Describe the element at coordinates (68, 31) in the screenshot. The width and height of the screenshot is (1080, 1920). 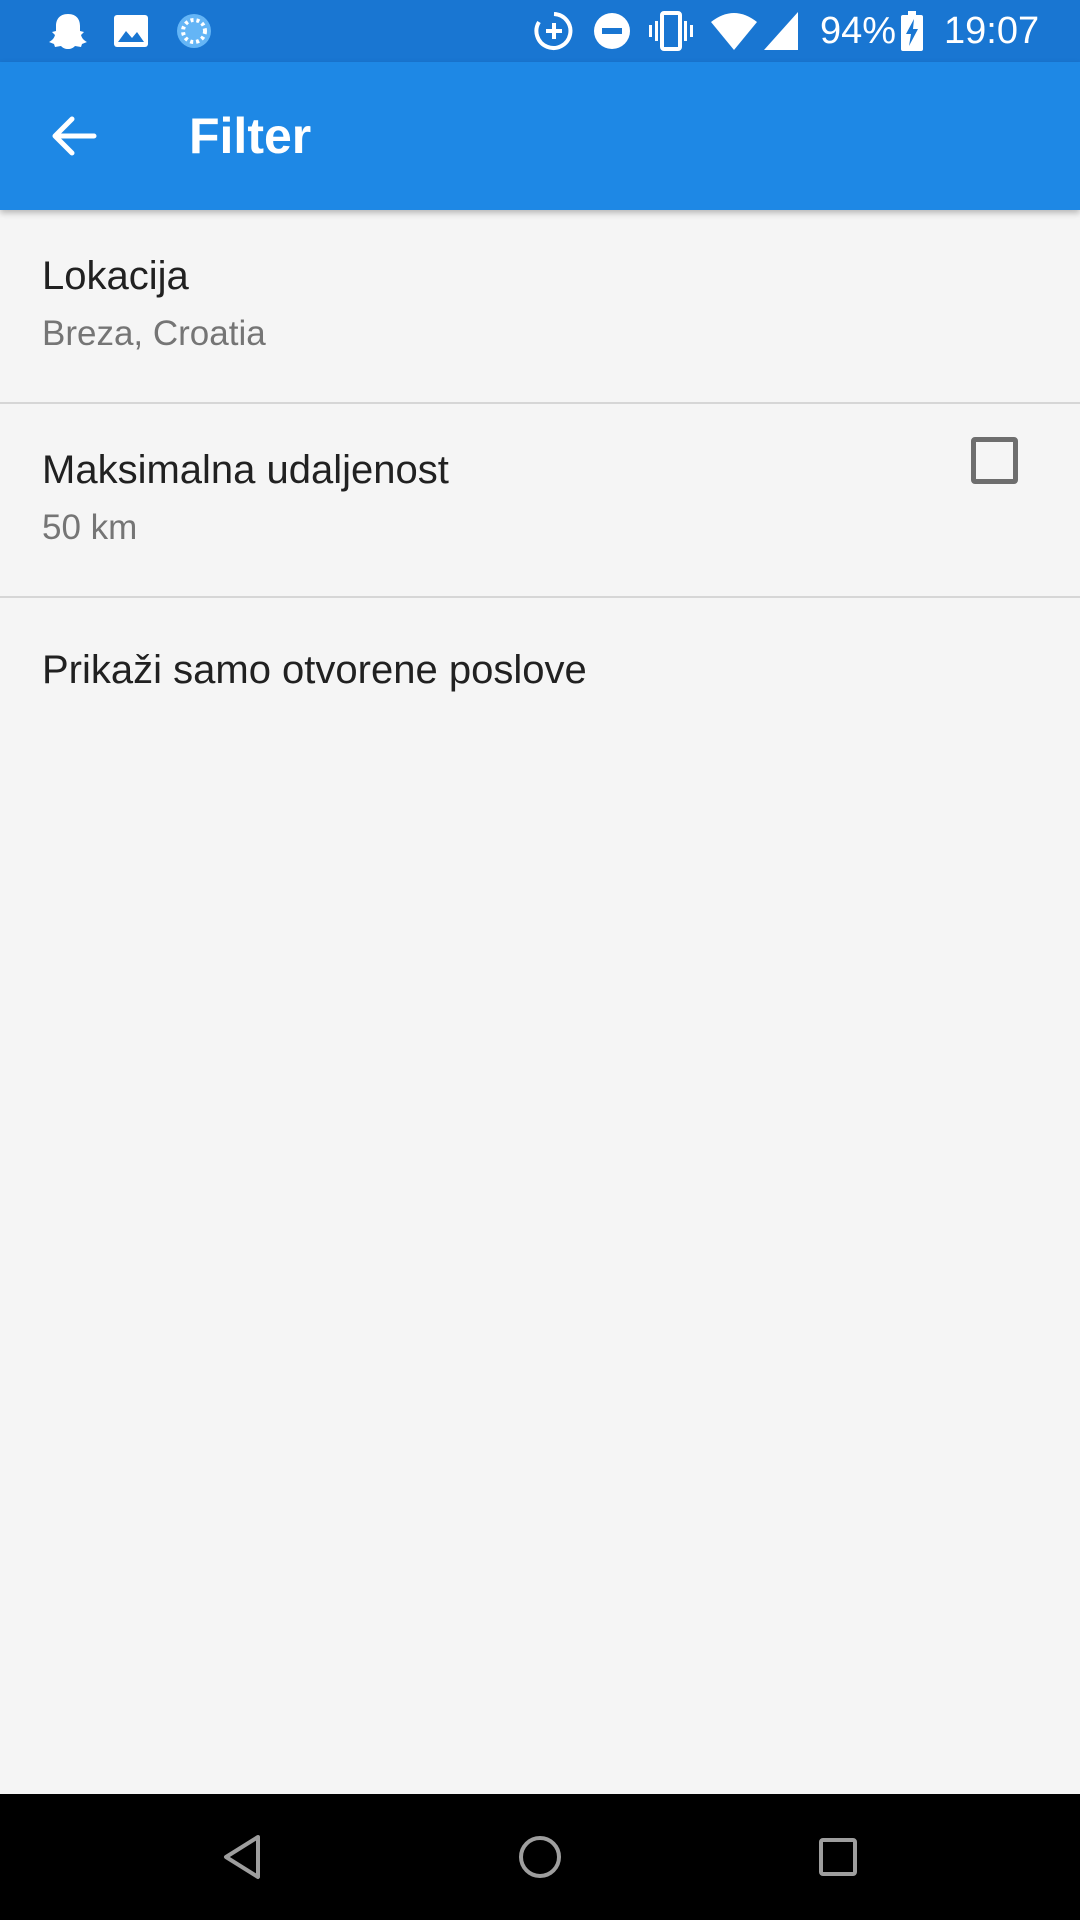
I see `snapchat-ghost-icon` at that location.